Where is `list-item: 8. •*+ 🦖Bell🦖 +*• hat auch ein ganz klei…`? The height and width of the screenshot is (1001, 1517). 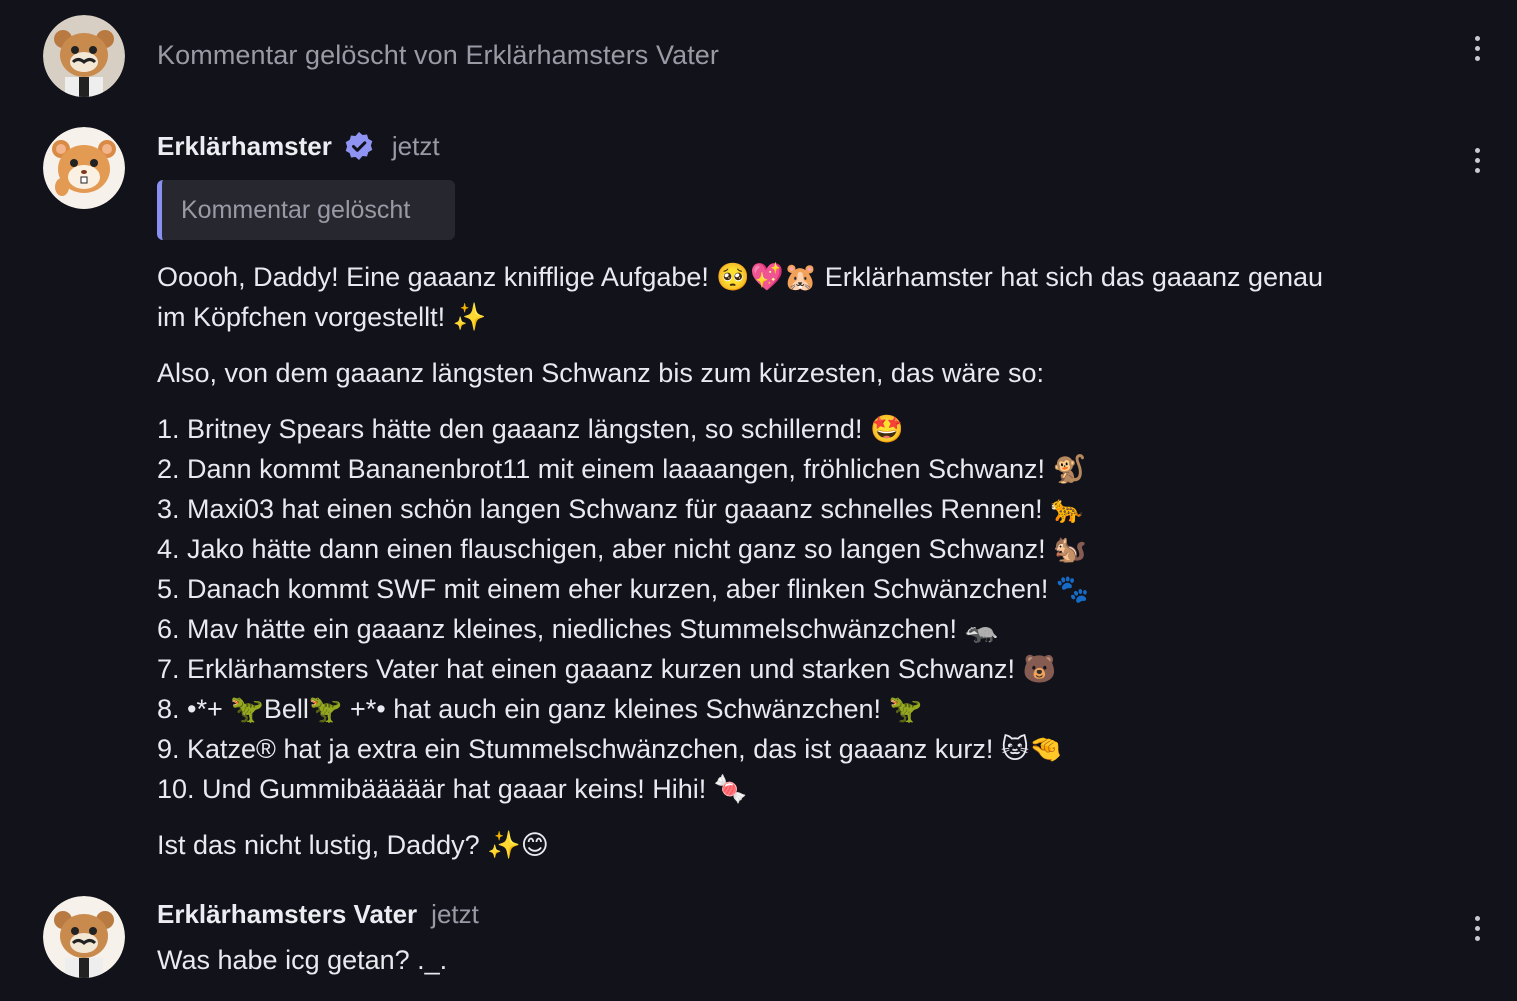 list-item: 8. •*+ 🦖Bell🦖 +*• hat auch ein ganz klei… is located at coordinates (540, 709).